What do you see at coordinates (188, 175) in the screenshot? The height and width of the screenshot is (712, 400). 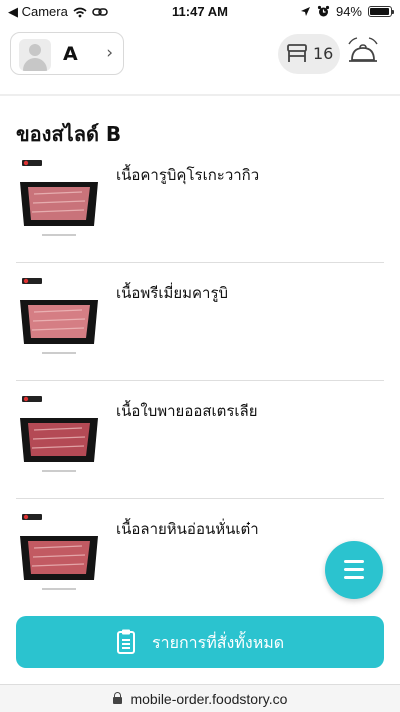 I see `menu-item-name: เนื้อคารูบิคุโรเกะวากิว` at bounding box center [188, 175].